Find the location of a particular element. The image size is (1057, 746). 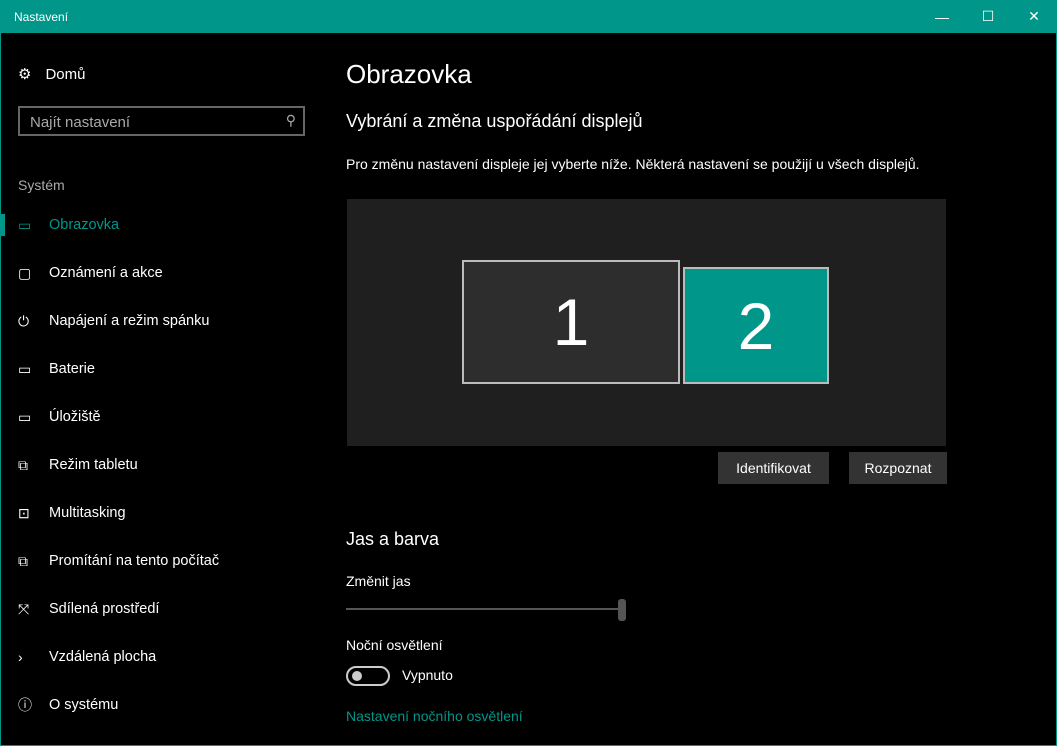

identify-button: Identifikovat is located at coordinates (773, 468).